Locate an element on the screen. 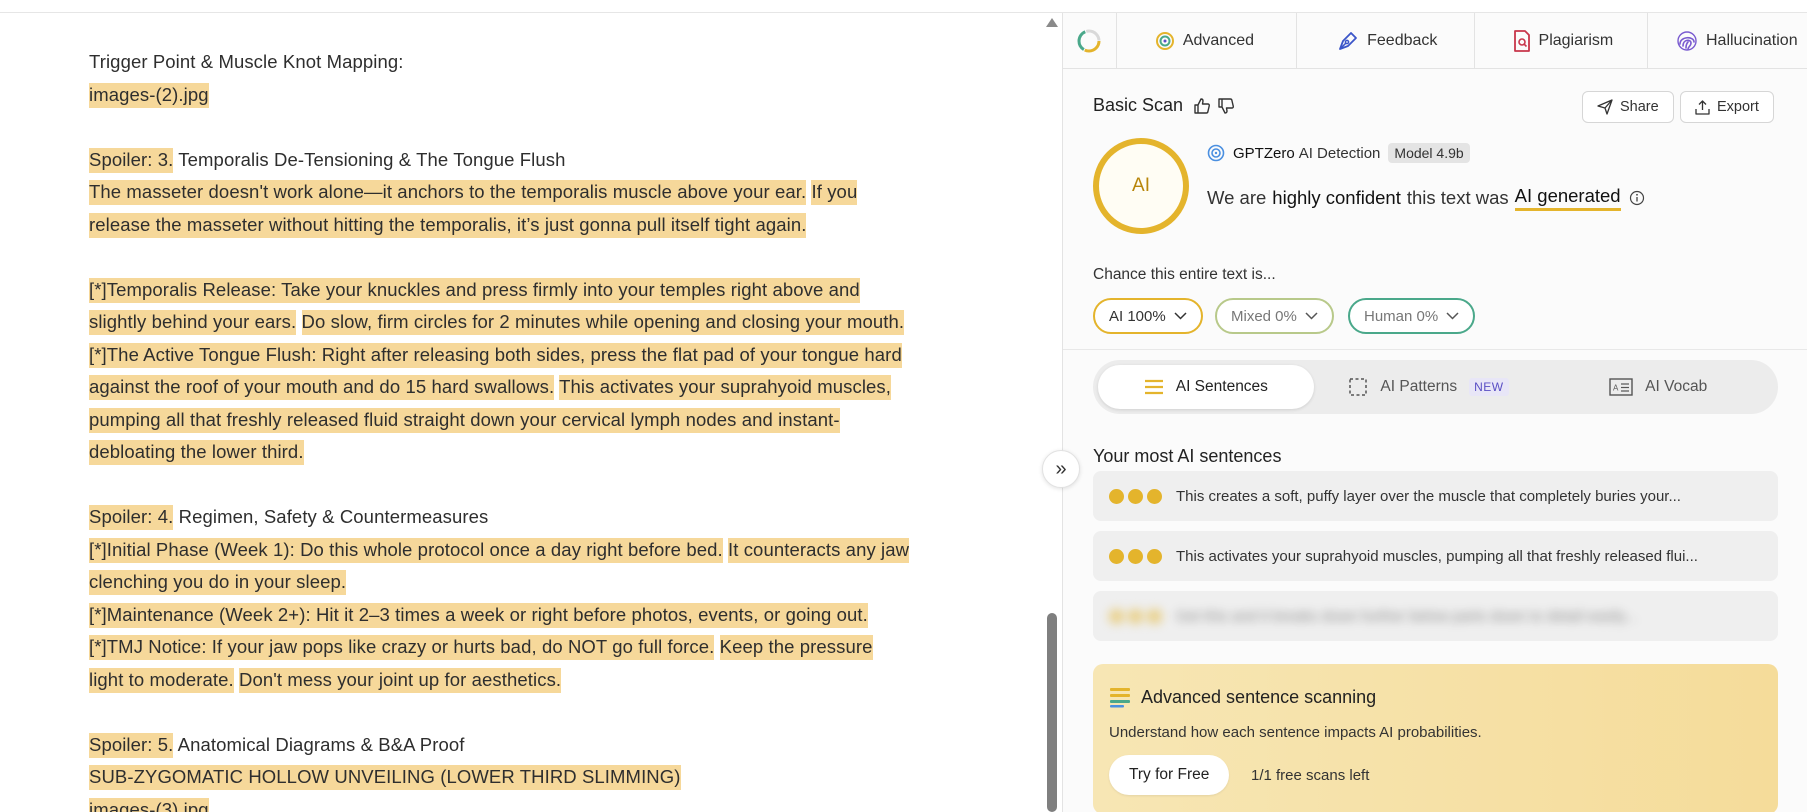 Image resolution: width=1807 pixels, height=812 pixels. highlighted-ai-text: debloating the lower third. is located at coordinates (196, 452).